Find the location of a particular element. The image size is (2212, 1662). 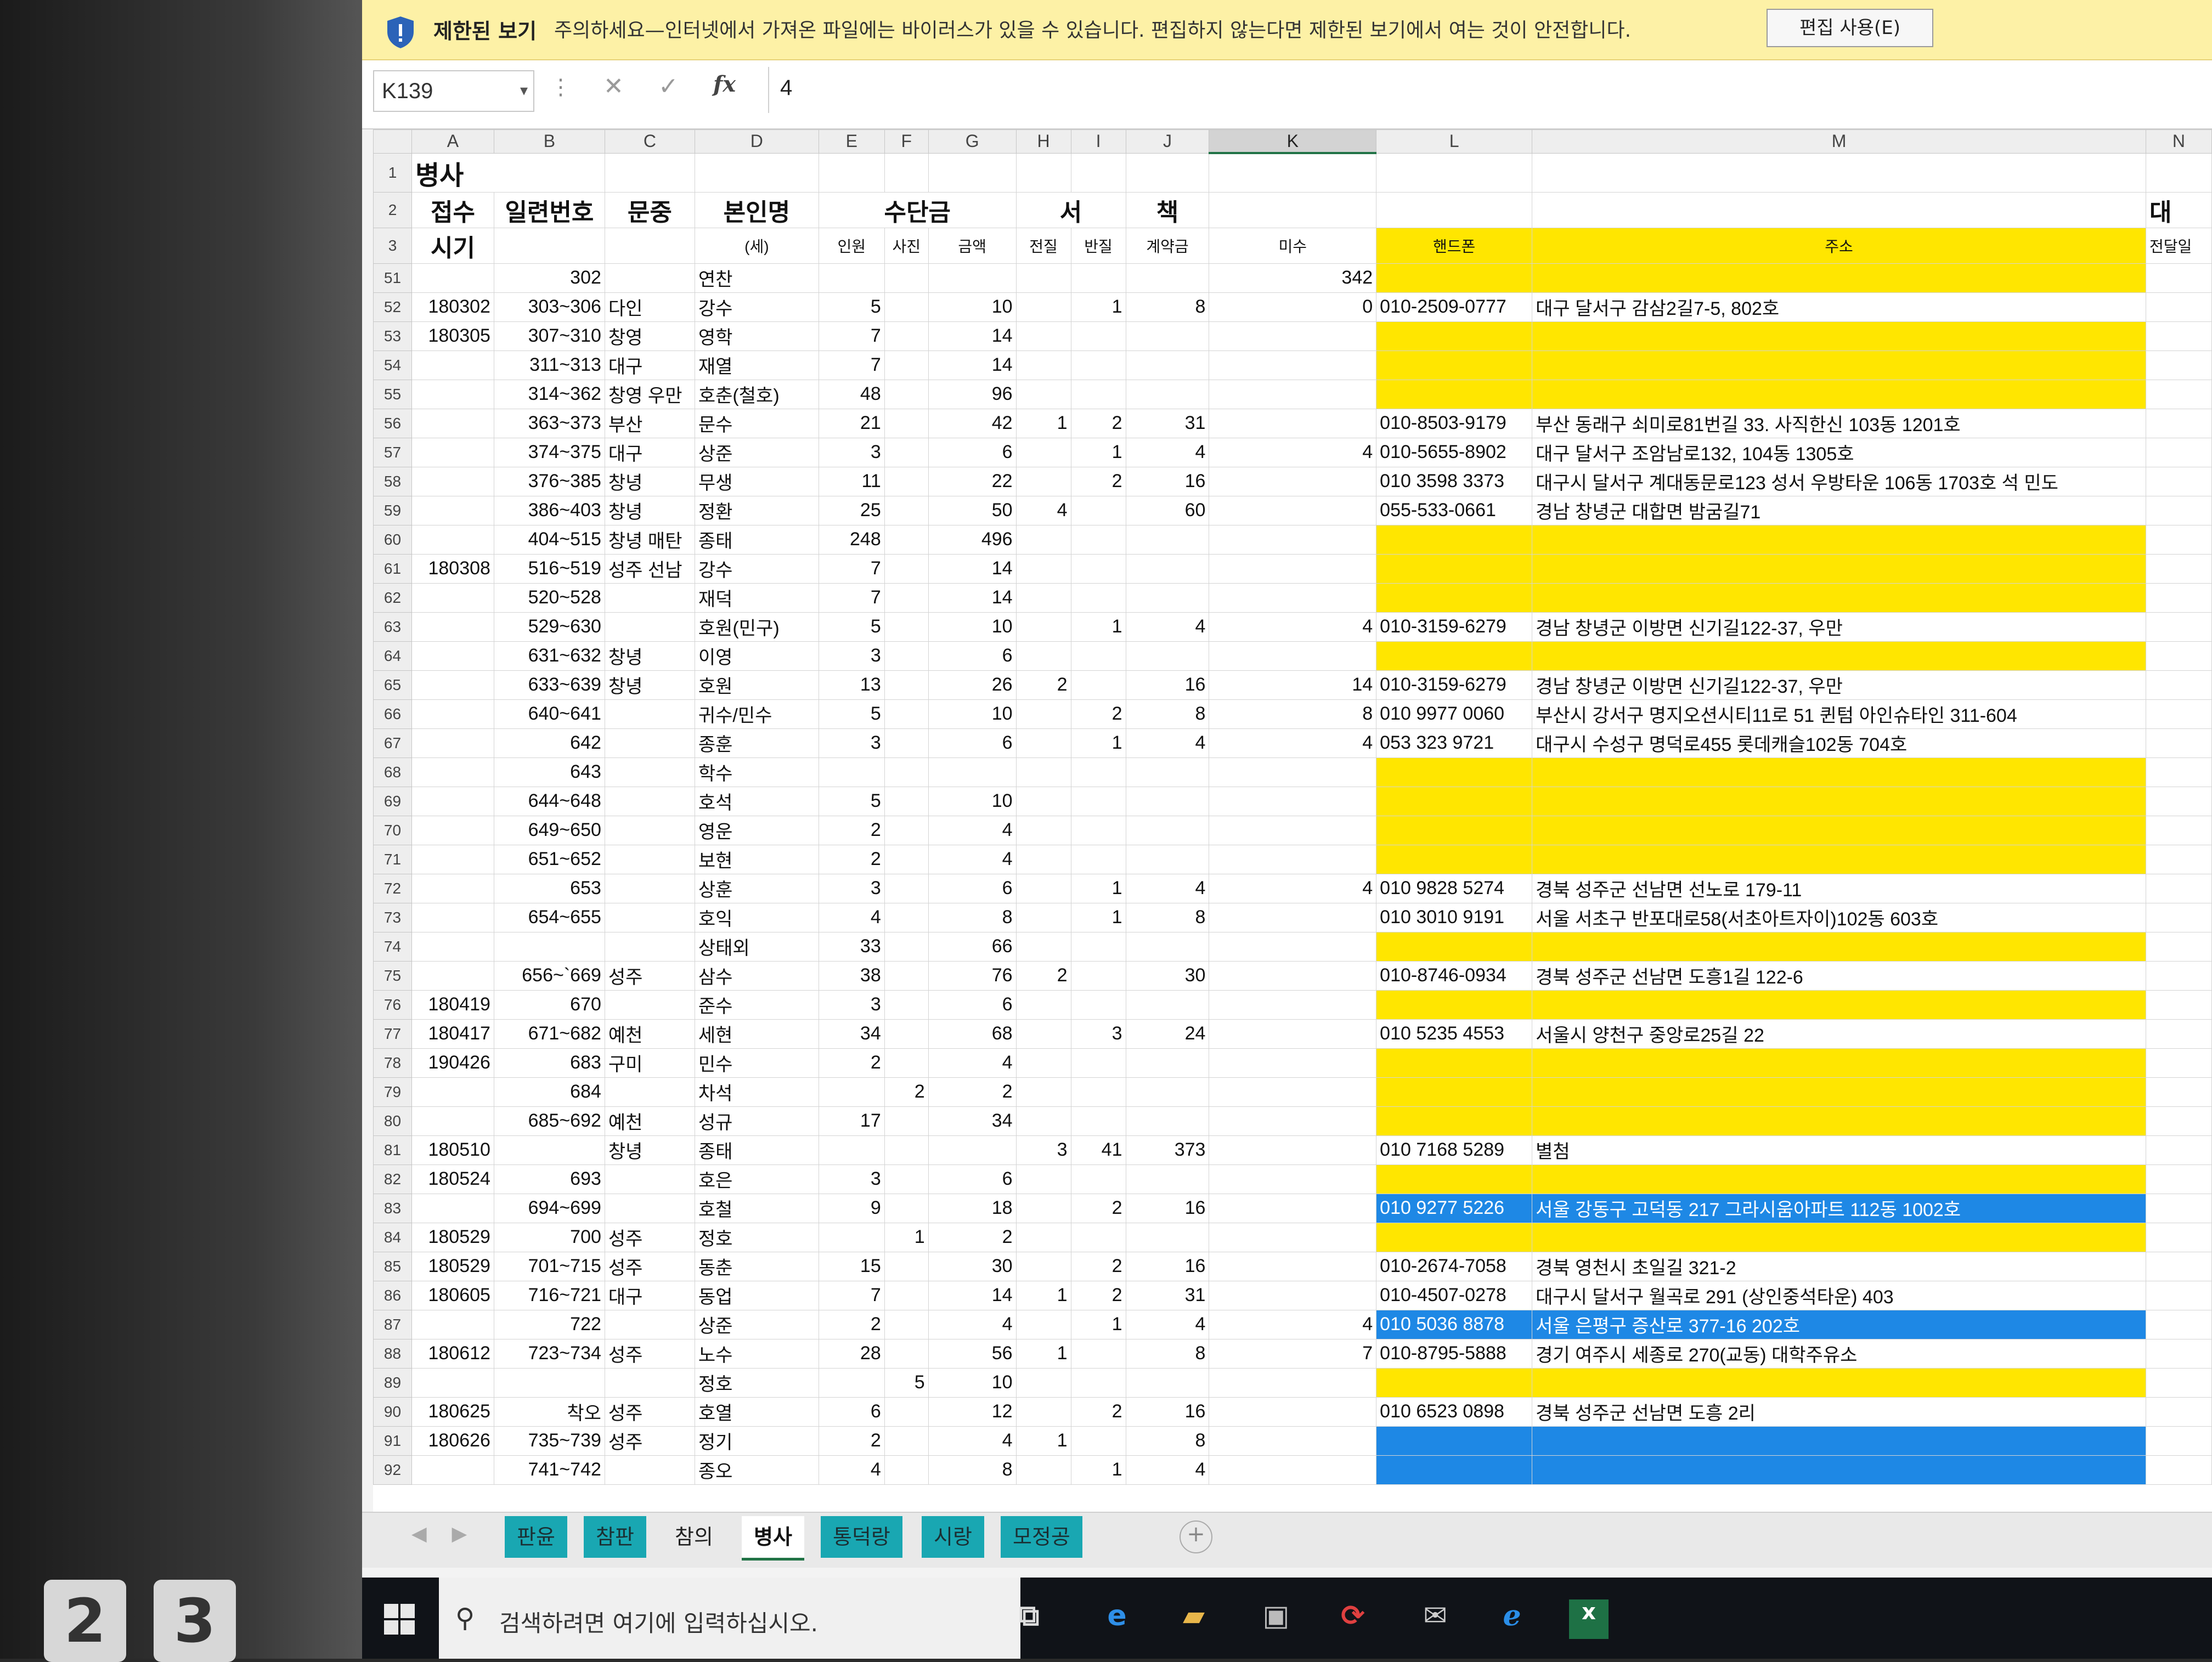

cell-d: 준수 is located at coordinates (756, 1005).